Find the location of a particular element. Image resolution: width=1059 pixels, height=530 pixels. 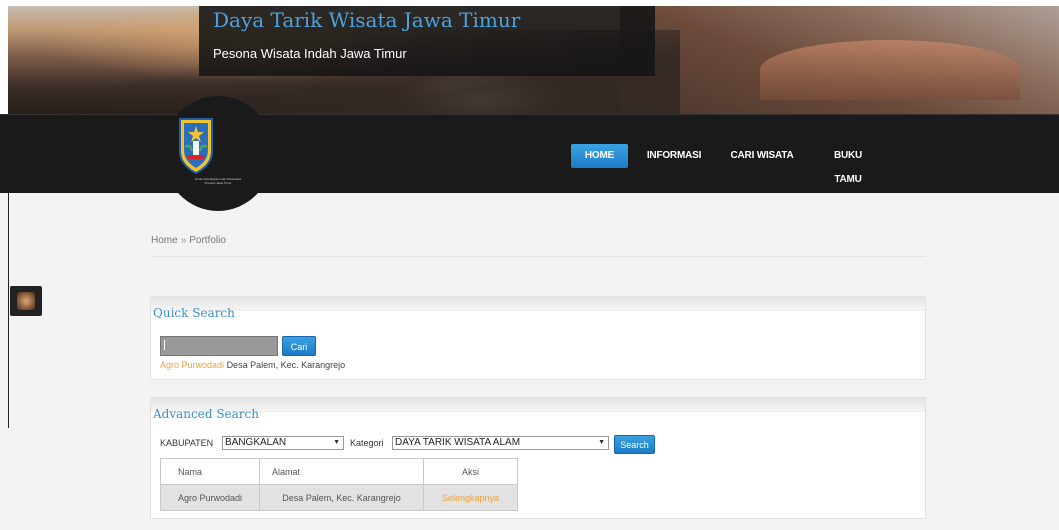

kategori-value: DAYA TARIK WISATA ALAM is located at coordinates (458, 442).